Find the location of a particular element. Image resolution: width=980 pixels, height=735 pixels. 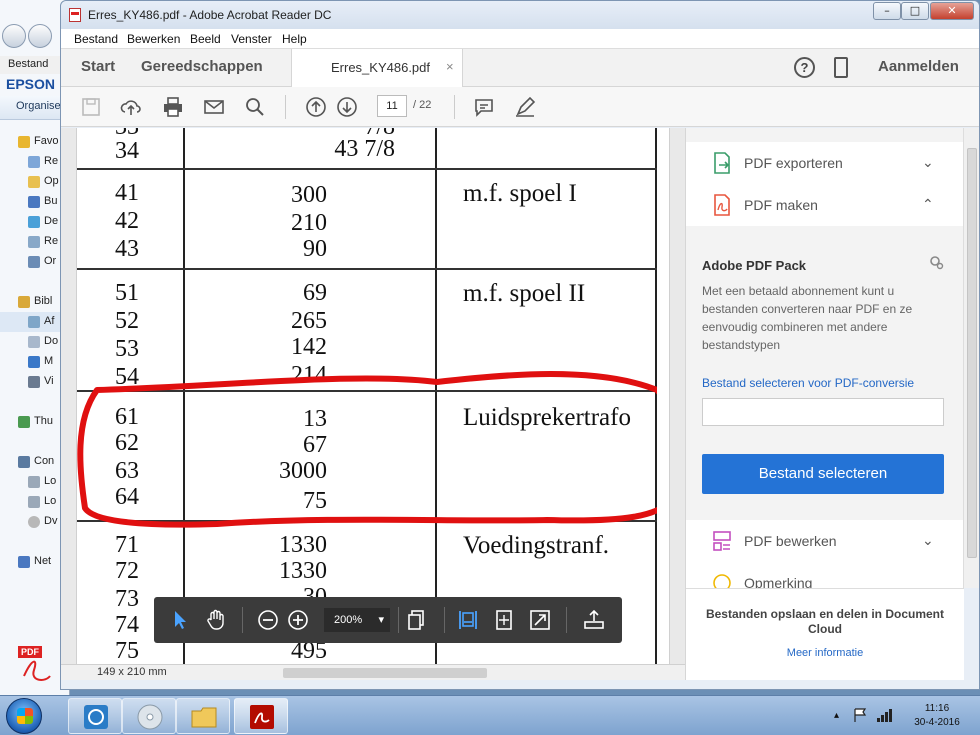

print-icon is located at coordinates (173, 107).